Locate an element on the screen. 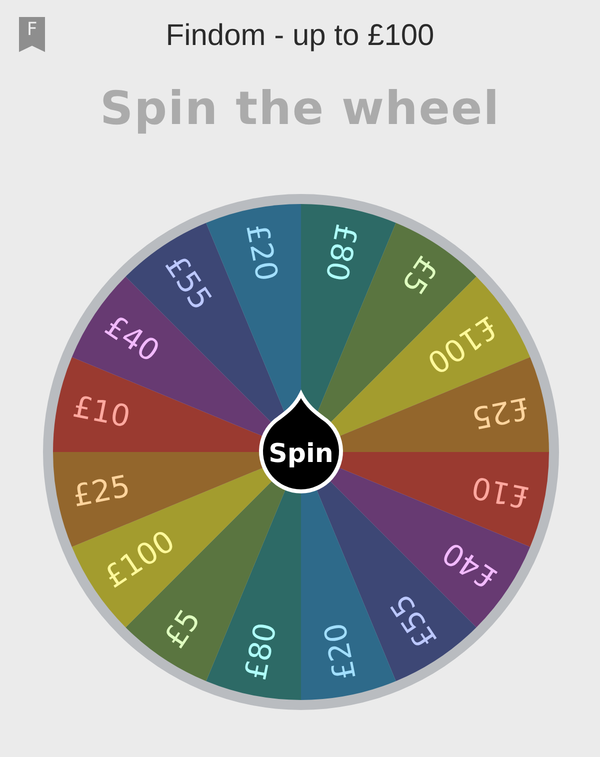  spin-button: Spin is located at coordinates (301, 443).